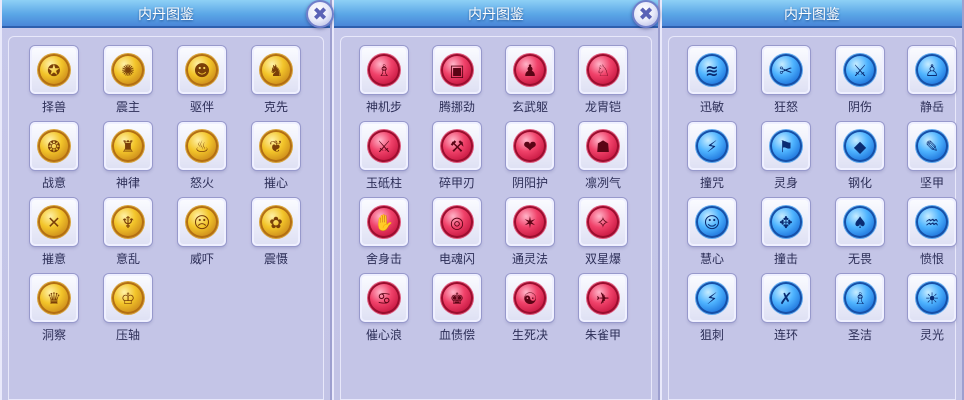 This screenshot has width=964, height=400. What do you see at coordinates (383, 107) in the screenshot?
I see `core-name: 神机步` at bounding box center [383, 107].